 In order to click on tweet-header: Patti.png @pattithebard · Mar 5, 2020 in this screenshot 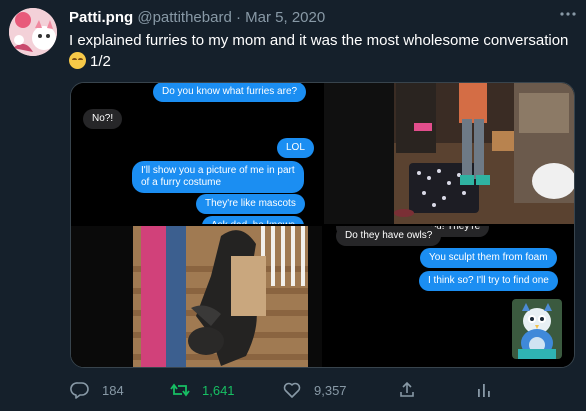, I will do `click(197, 17)`.